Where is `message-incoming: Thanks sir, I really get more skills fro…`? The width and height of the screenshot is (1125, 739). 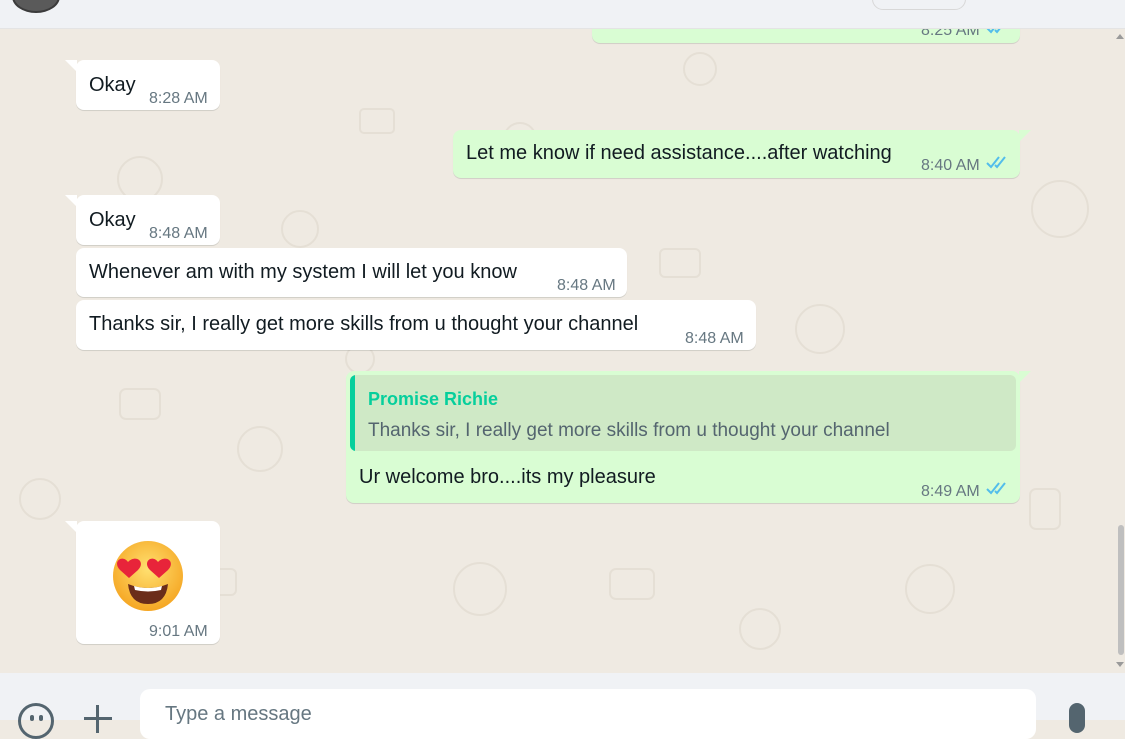
message-incoming: Thanks sir, I really get more skills fro… is located at coordinates (416, 325).